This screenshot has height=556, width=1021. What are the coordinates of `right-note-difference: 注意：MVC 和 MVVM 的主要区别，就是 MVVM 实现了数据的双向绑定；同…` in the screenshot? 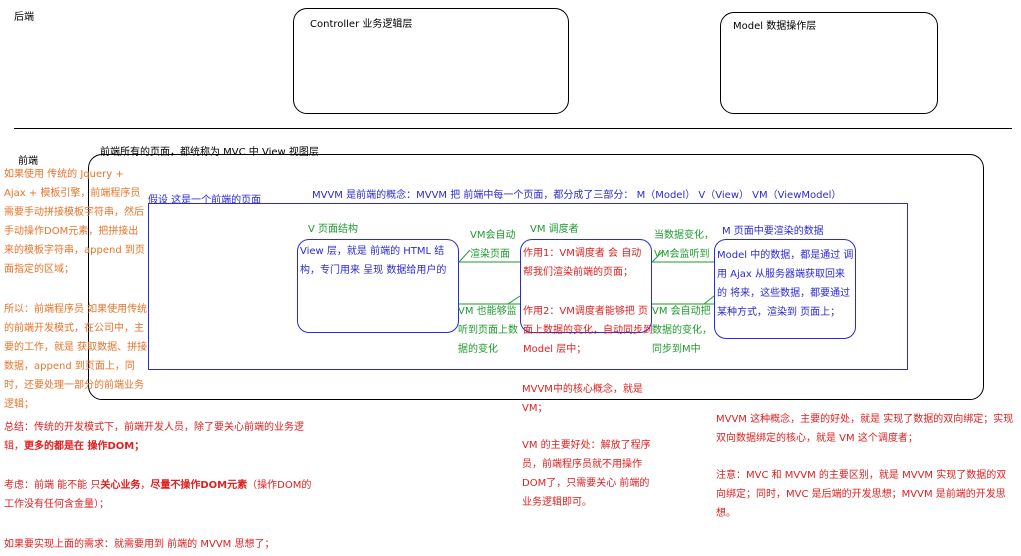 It's located at (861, 494).